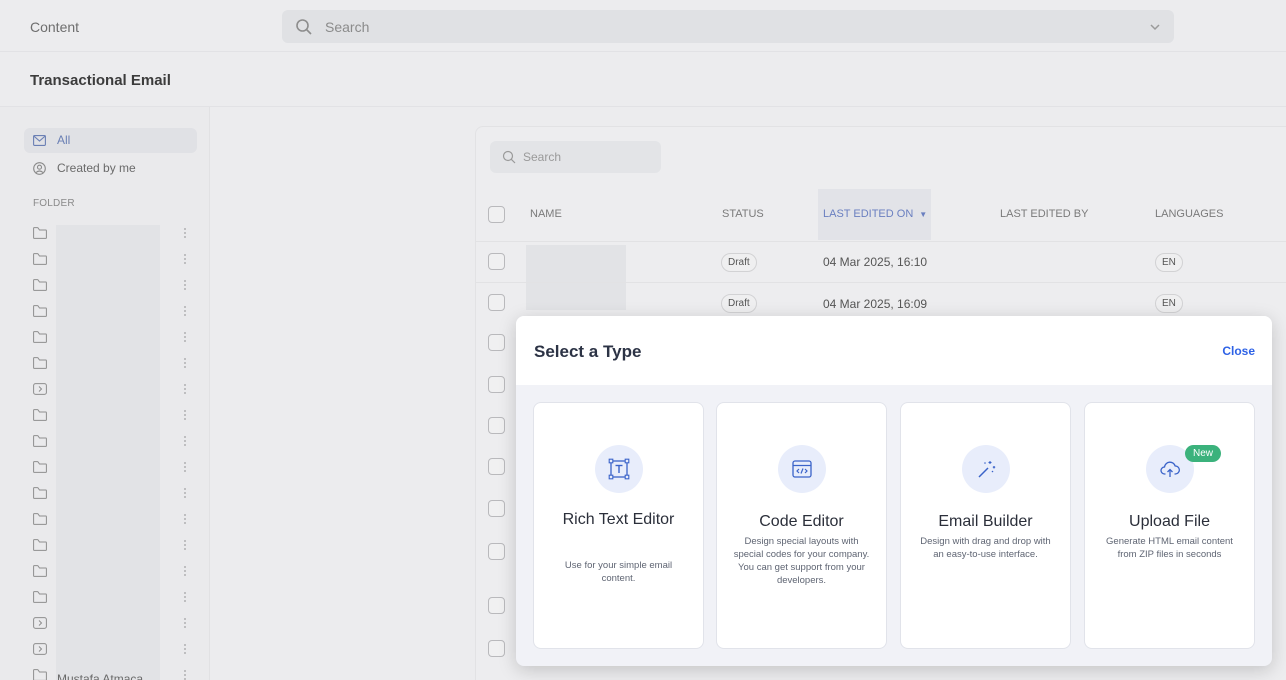 The height and width of the screenshot is (680, 1286). What do you see at coordinates (1170, 469) in the screenshot?
I see `cloud-upload-icon` at bounding box center [1170, 469].